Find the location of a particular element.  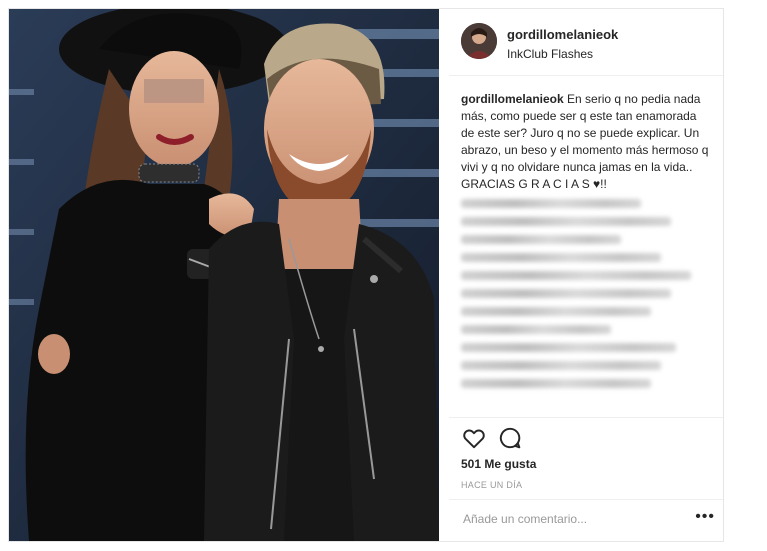

comment-button is located at coordinates (510, 438).